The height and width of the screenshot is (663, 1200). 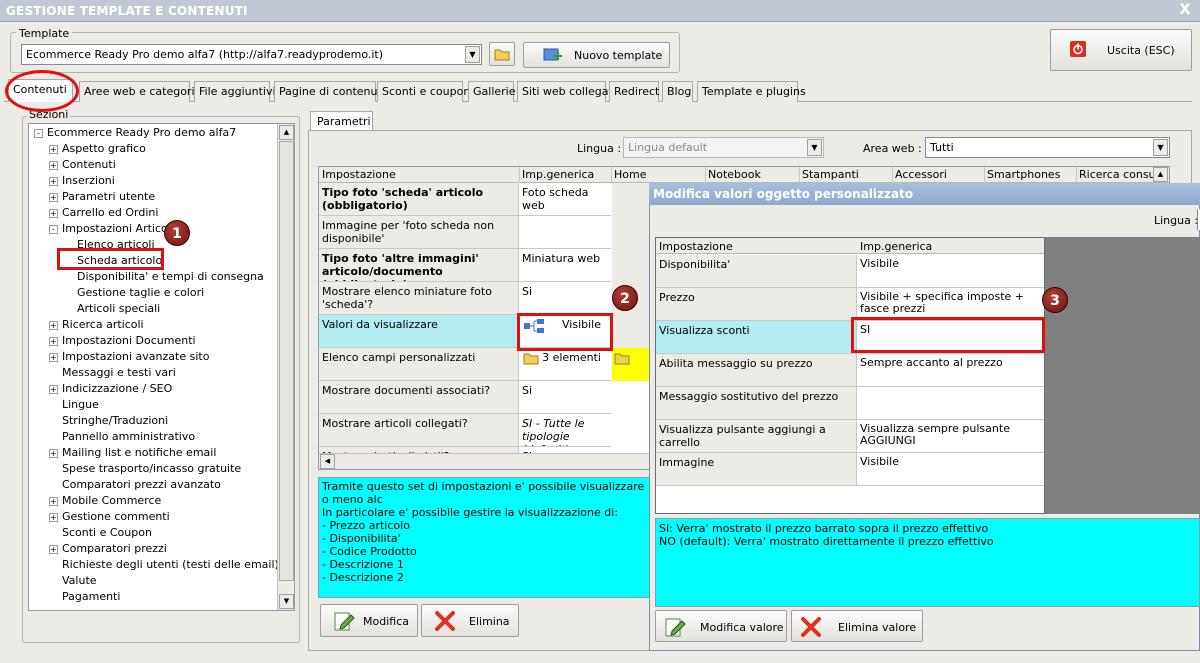 I want to click on grid-row-name: Valori da visualizzare, so click(x=419, y=331).